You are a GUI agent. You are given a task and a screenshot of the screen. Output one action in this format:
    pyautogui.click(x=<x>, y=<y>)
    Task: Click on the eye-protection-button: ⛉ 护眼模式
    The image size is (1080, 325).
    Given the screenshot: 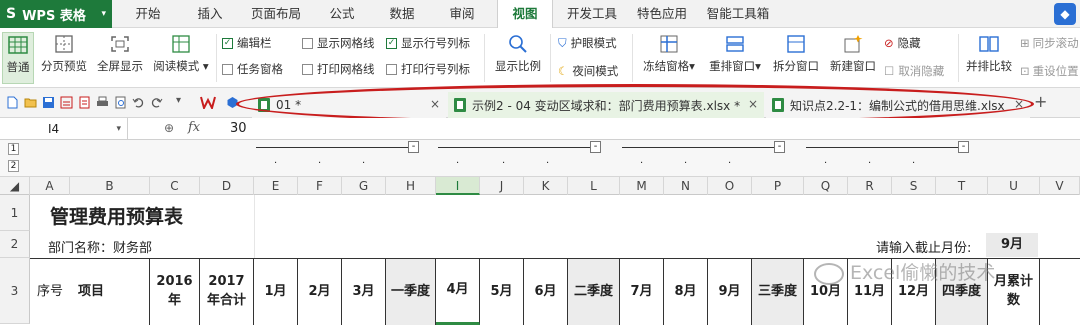 What is the action you would take?
    pyautogui.click(x=587, y=43)
    